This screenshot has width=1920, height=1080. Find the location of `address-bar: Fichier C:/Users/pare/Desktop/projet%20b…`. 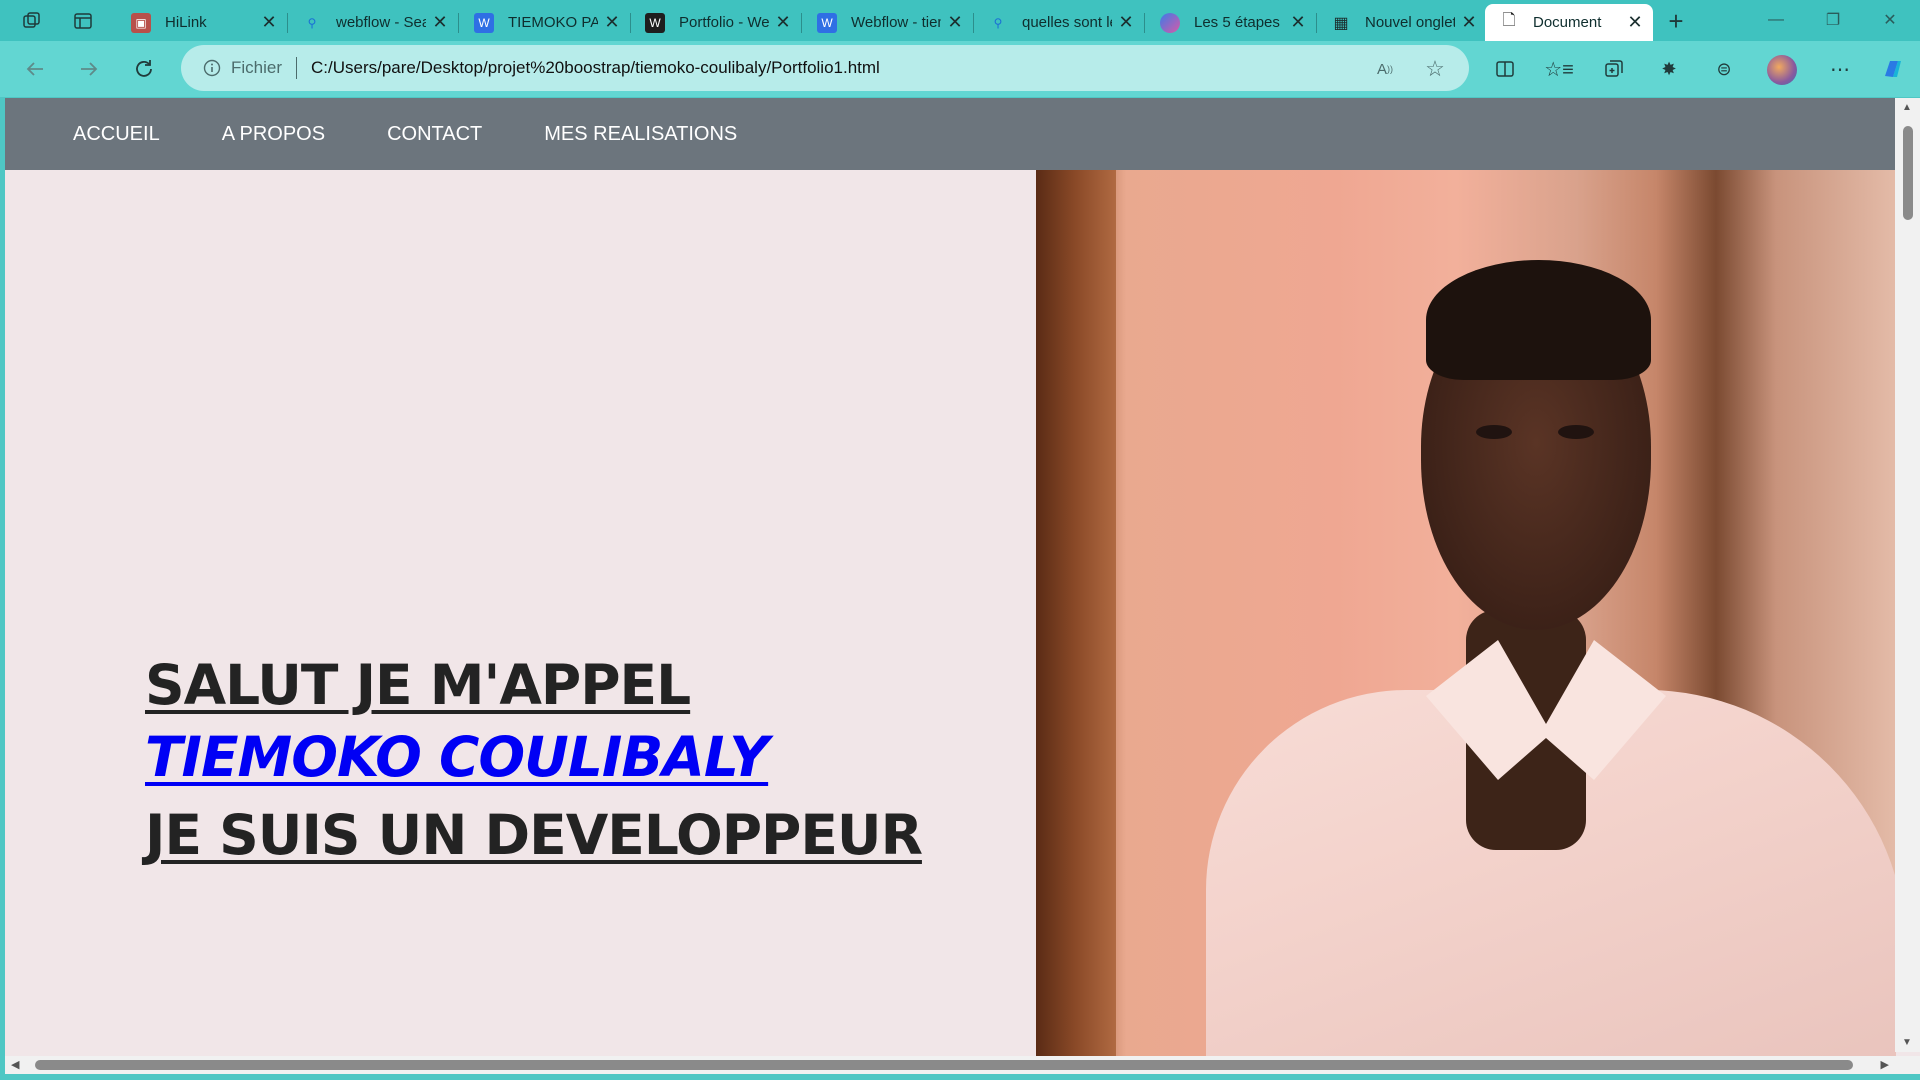

address-bar: Fichier C:/Users/pare/Desktop/projet%20b… is located at coordinates (825, 68).